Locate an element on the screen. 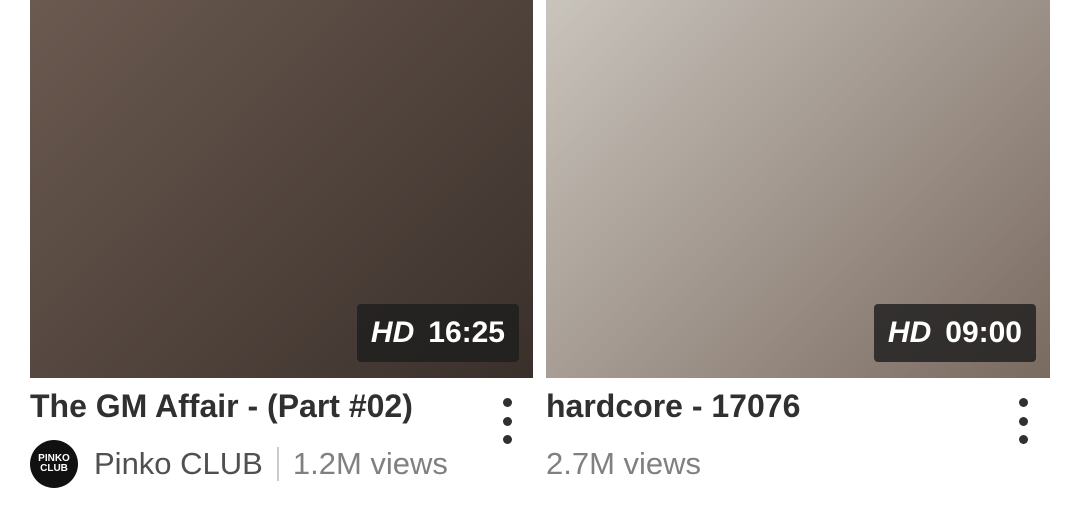  video-meta: 2.7M views is located at coordinates (623, 464).